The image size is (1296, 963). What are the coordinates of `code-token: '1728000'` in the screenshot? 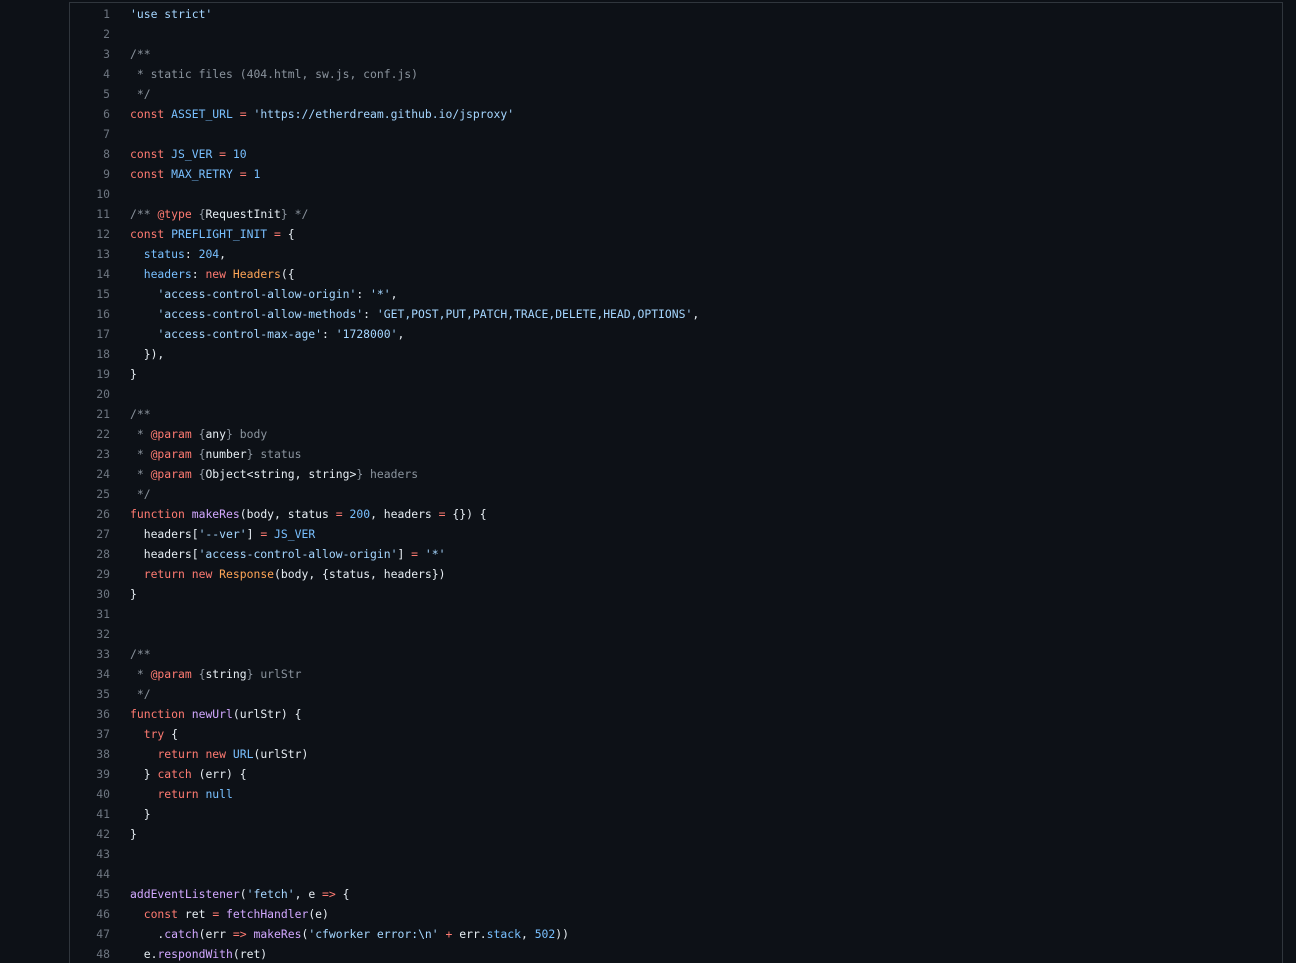 It's located at (366, 334).